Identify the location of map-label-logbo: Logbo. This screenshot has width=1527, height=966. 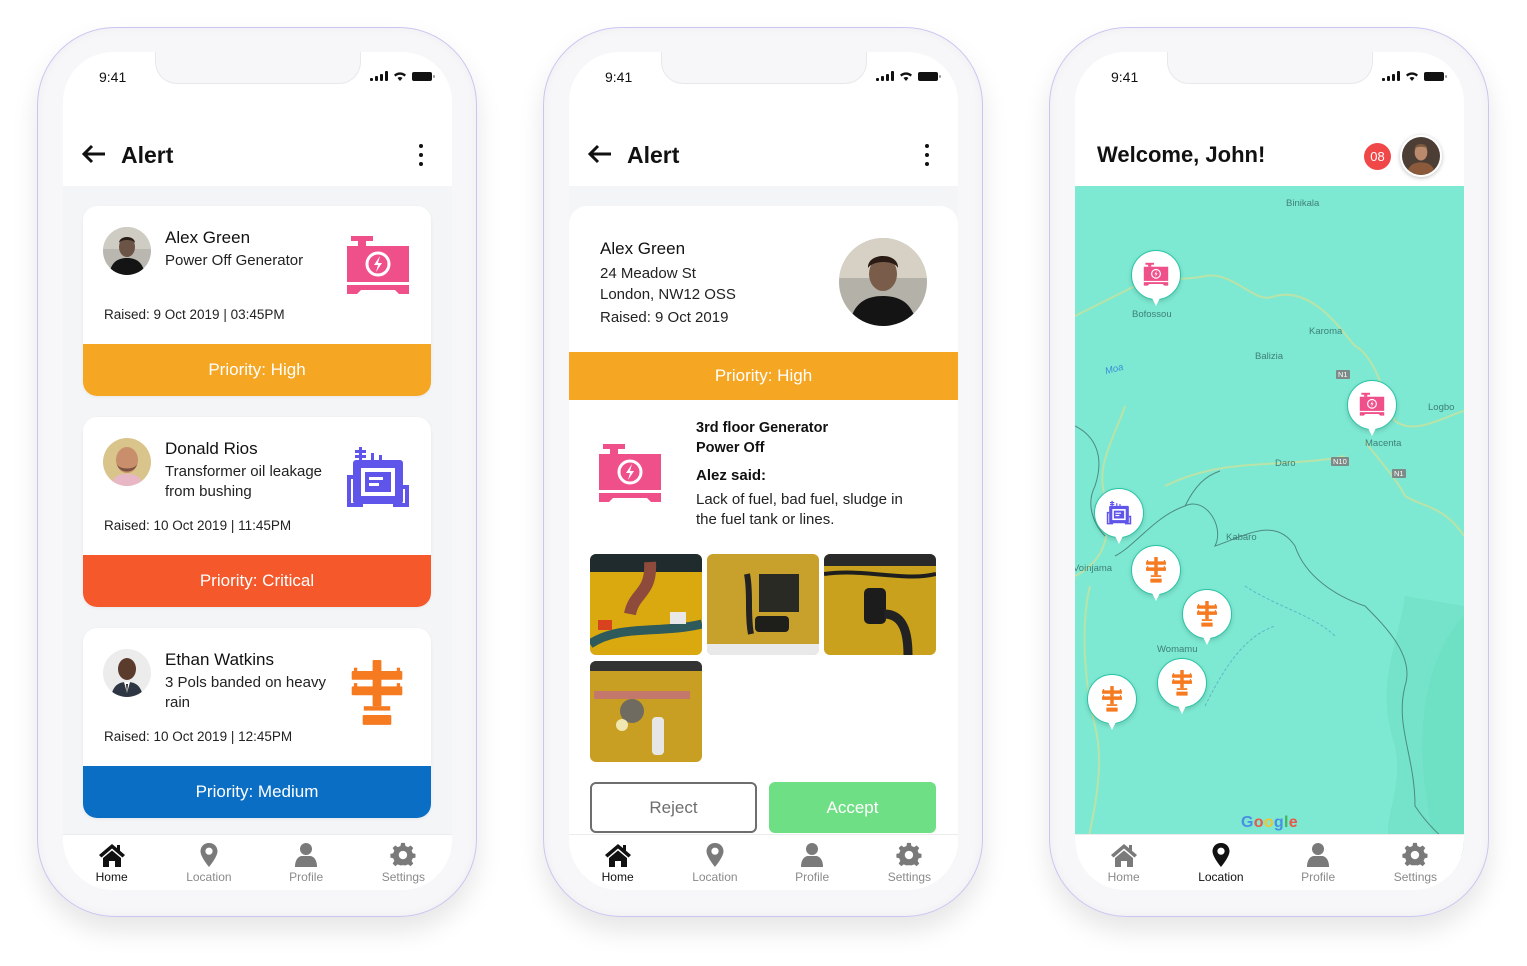
(1441, 407).